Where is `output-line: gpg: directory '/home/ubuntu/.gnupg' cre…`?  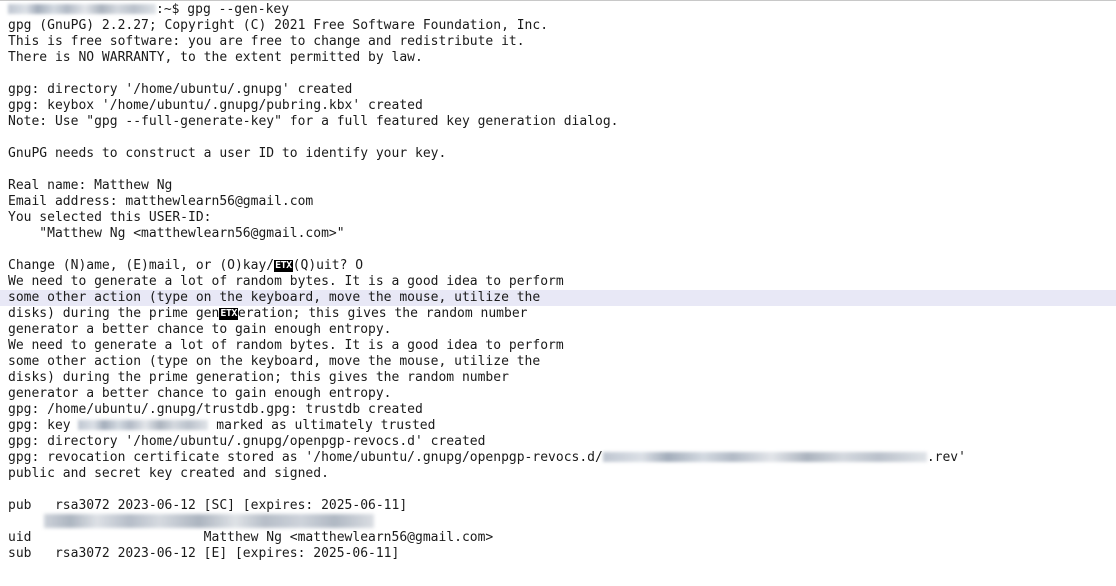
output-line: gpg: directory '/home/ubuntu/.gnupg' cre… is located at coordinates (180, 89).